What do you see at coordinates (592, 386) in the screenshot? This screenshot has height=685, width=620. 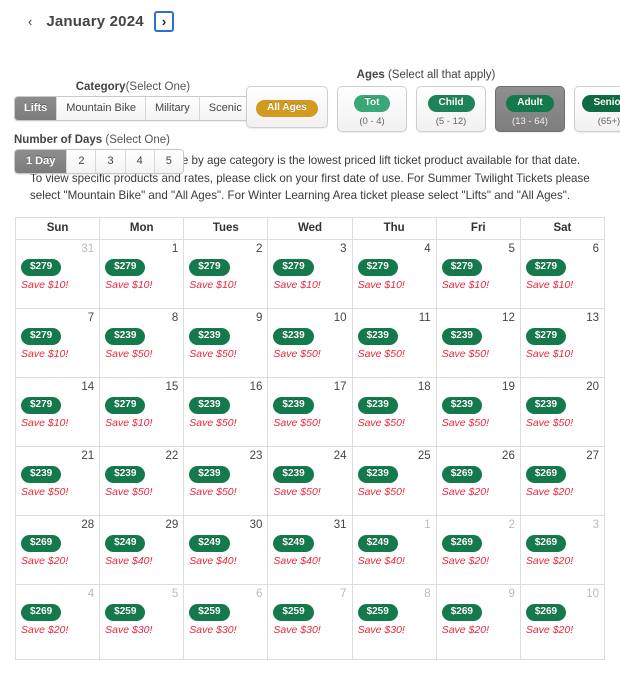 I see `day-number: 20` at bounding box center [592, 386].